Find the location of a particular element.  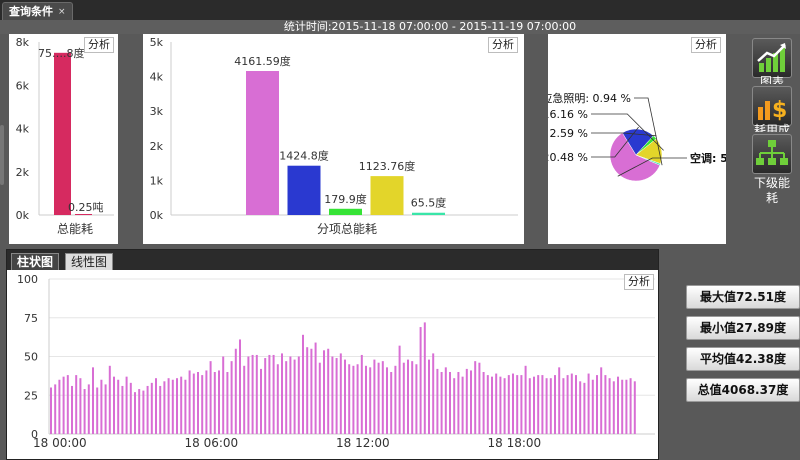

chart-view-button is located at coordinates (772, 58).